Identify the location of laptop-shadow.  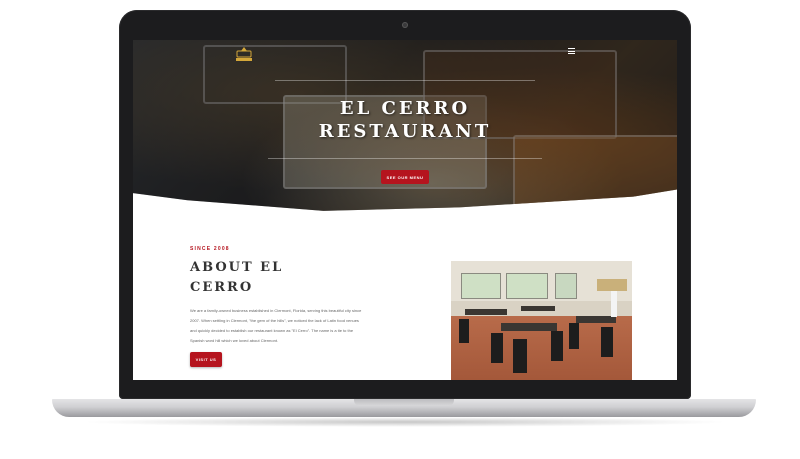
(405, 422).